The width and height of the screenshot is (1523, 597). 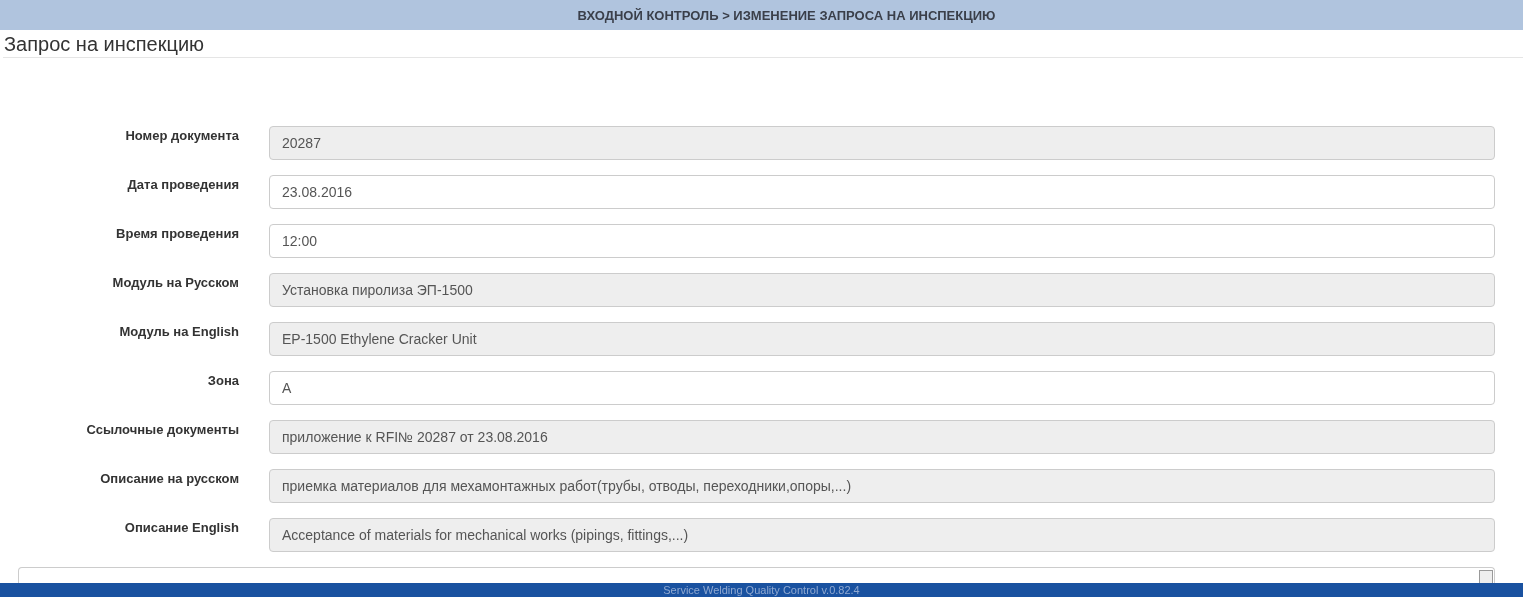 What do you see at coordinates (222, 380) in the screenshot?
I see `field-label: Зона` at bounding box center [222, 380].